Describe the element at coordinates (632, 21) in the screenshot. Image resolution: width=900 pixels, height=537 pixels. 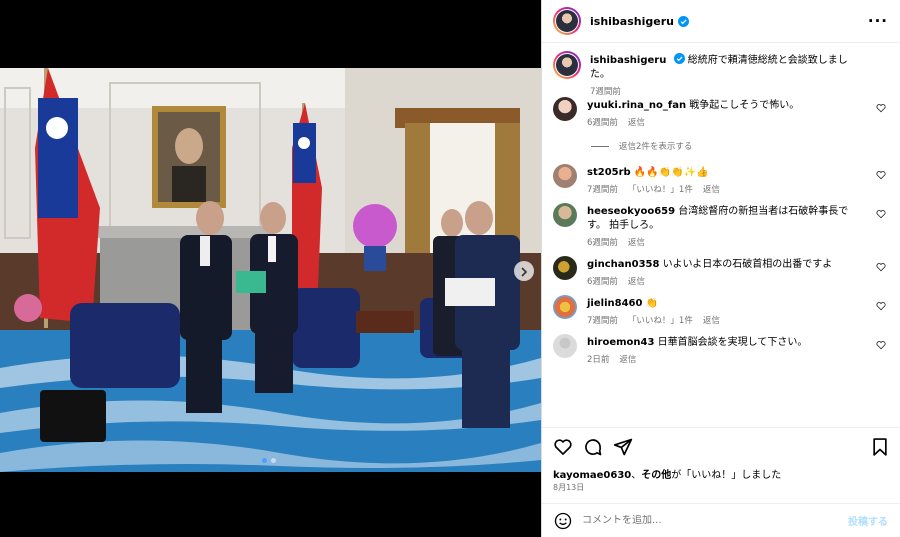
I see `header-username: ishibashigeru` at that location.